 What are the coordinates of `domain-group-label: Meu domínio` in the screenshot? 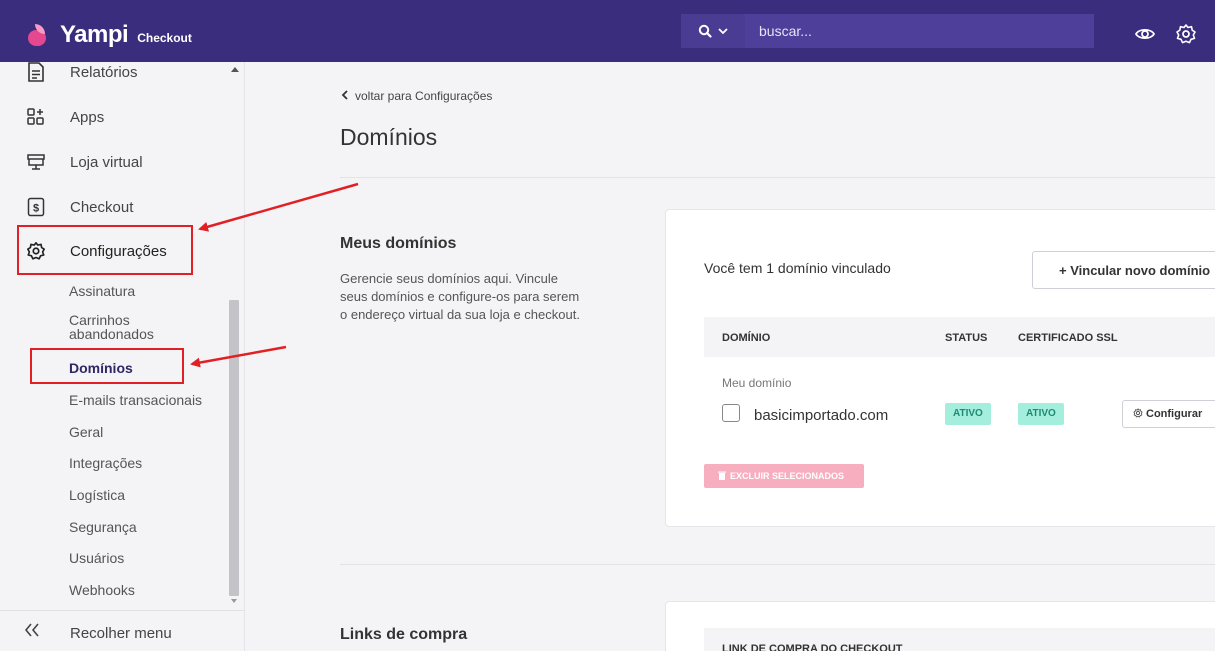 It's located at (757, 383).